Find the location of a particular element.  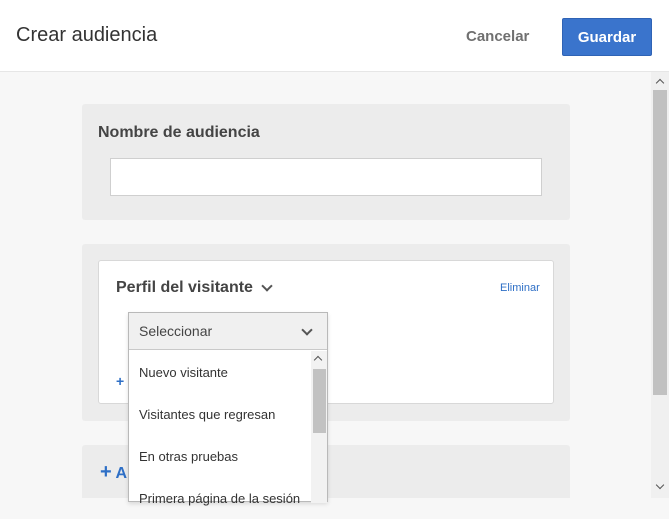

dialog-title: Crear audiencia is located at coordinates (87, 35).